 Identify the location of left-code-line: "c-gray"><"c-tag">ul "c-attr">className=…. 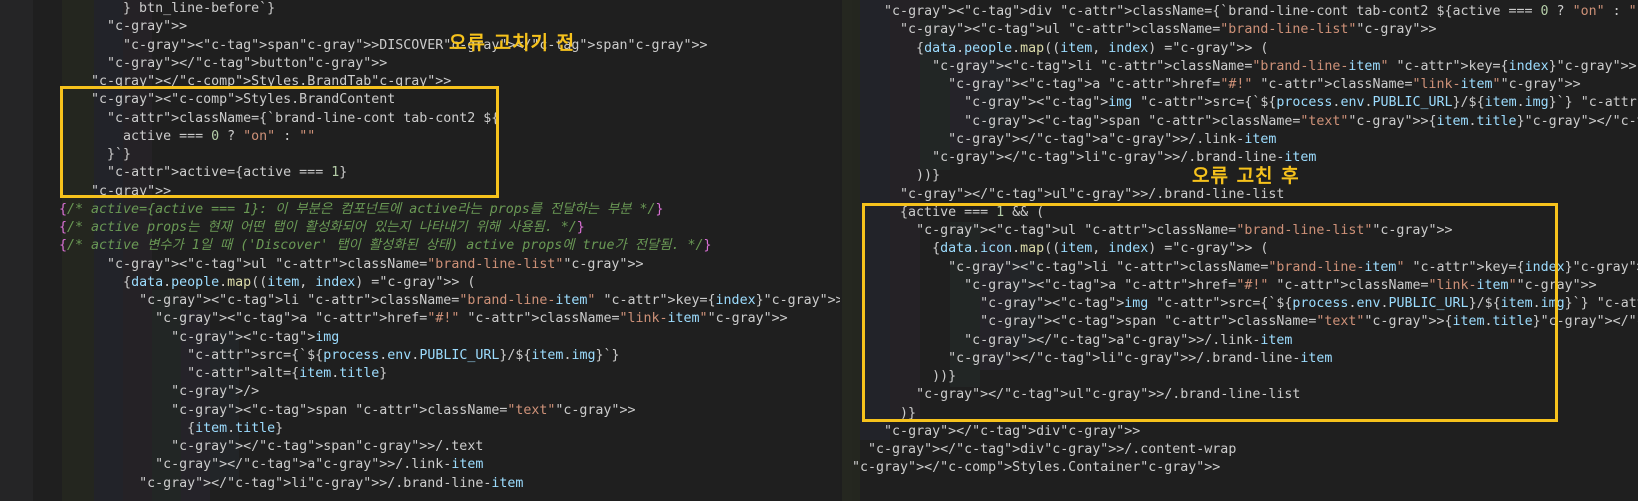
(375, 264).